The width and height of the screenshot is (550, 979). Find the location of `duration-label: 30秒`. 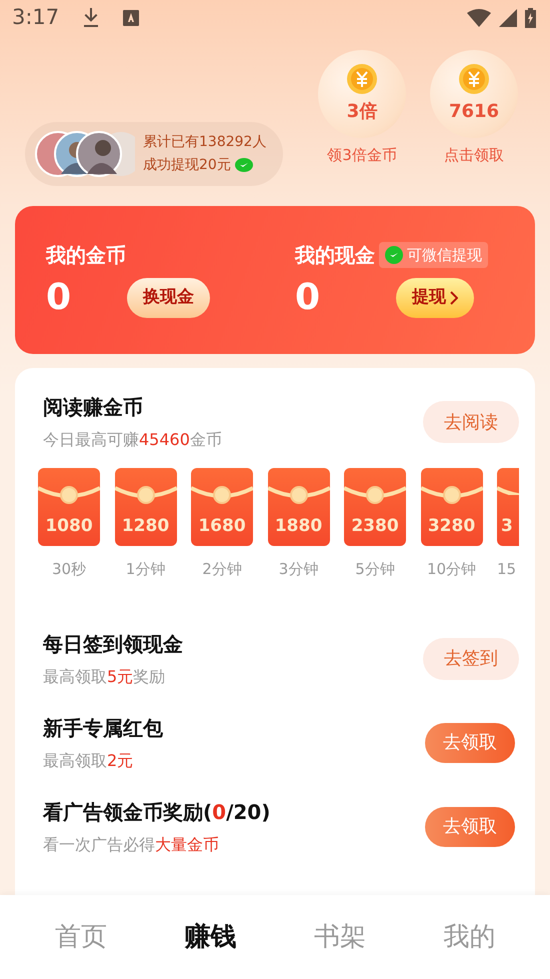

duration-label: 30秒 is located at coordinates (69, 569).